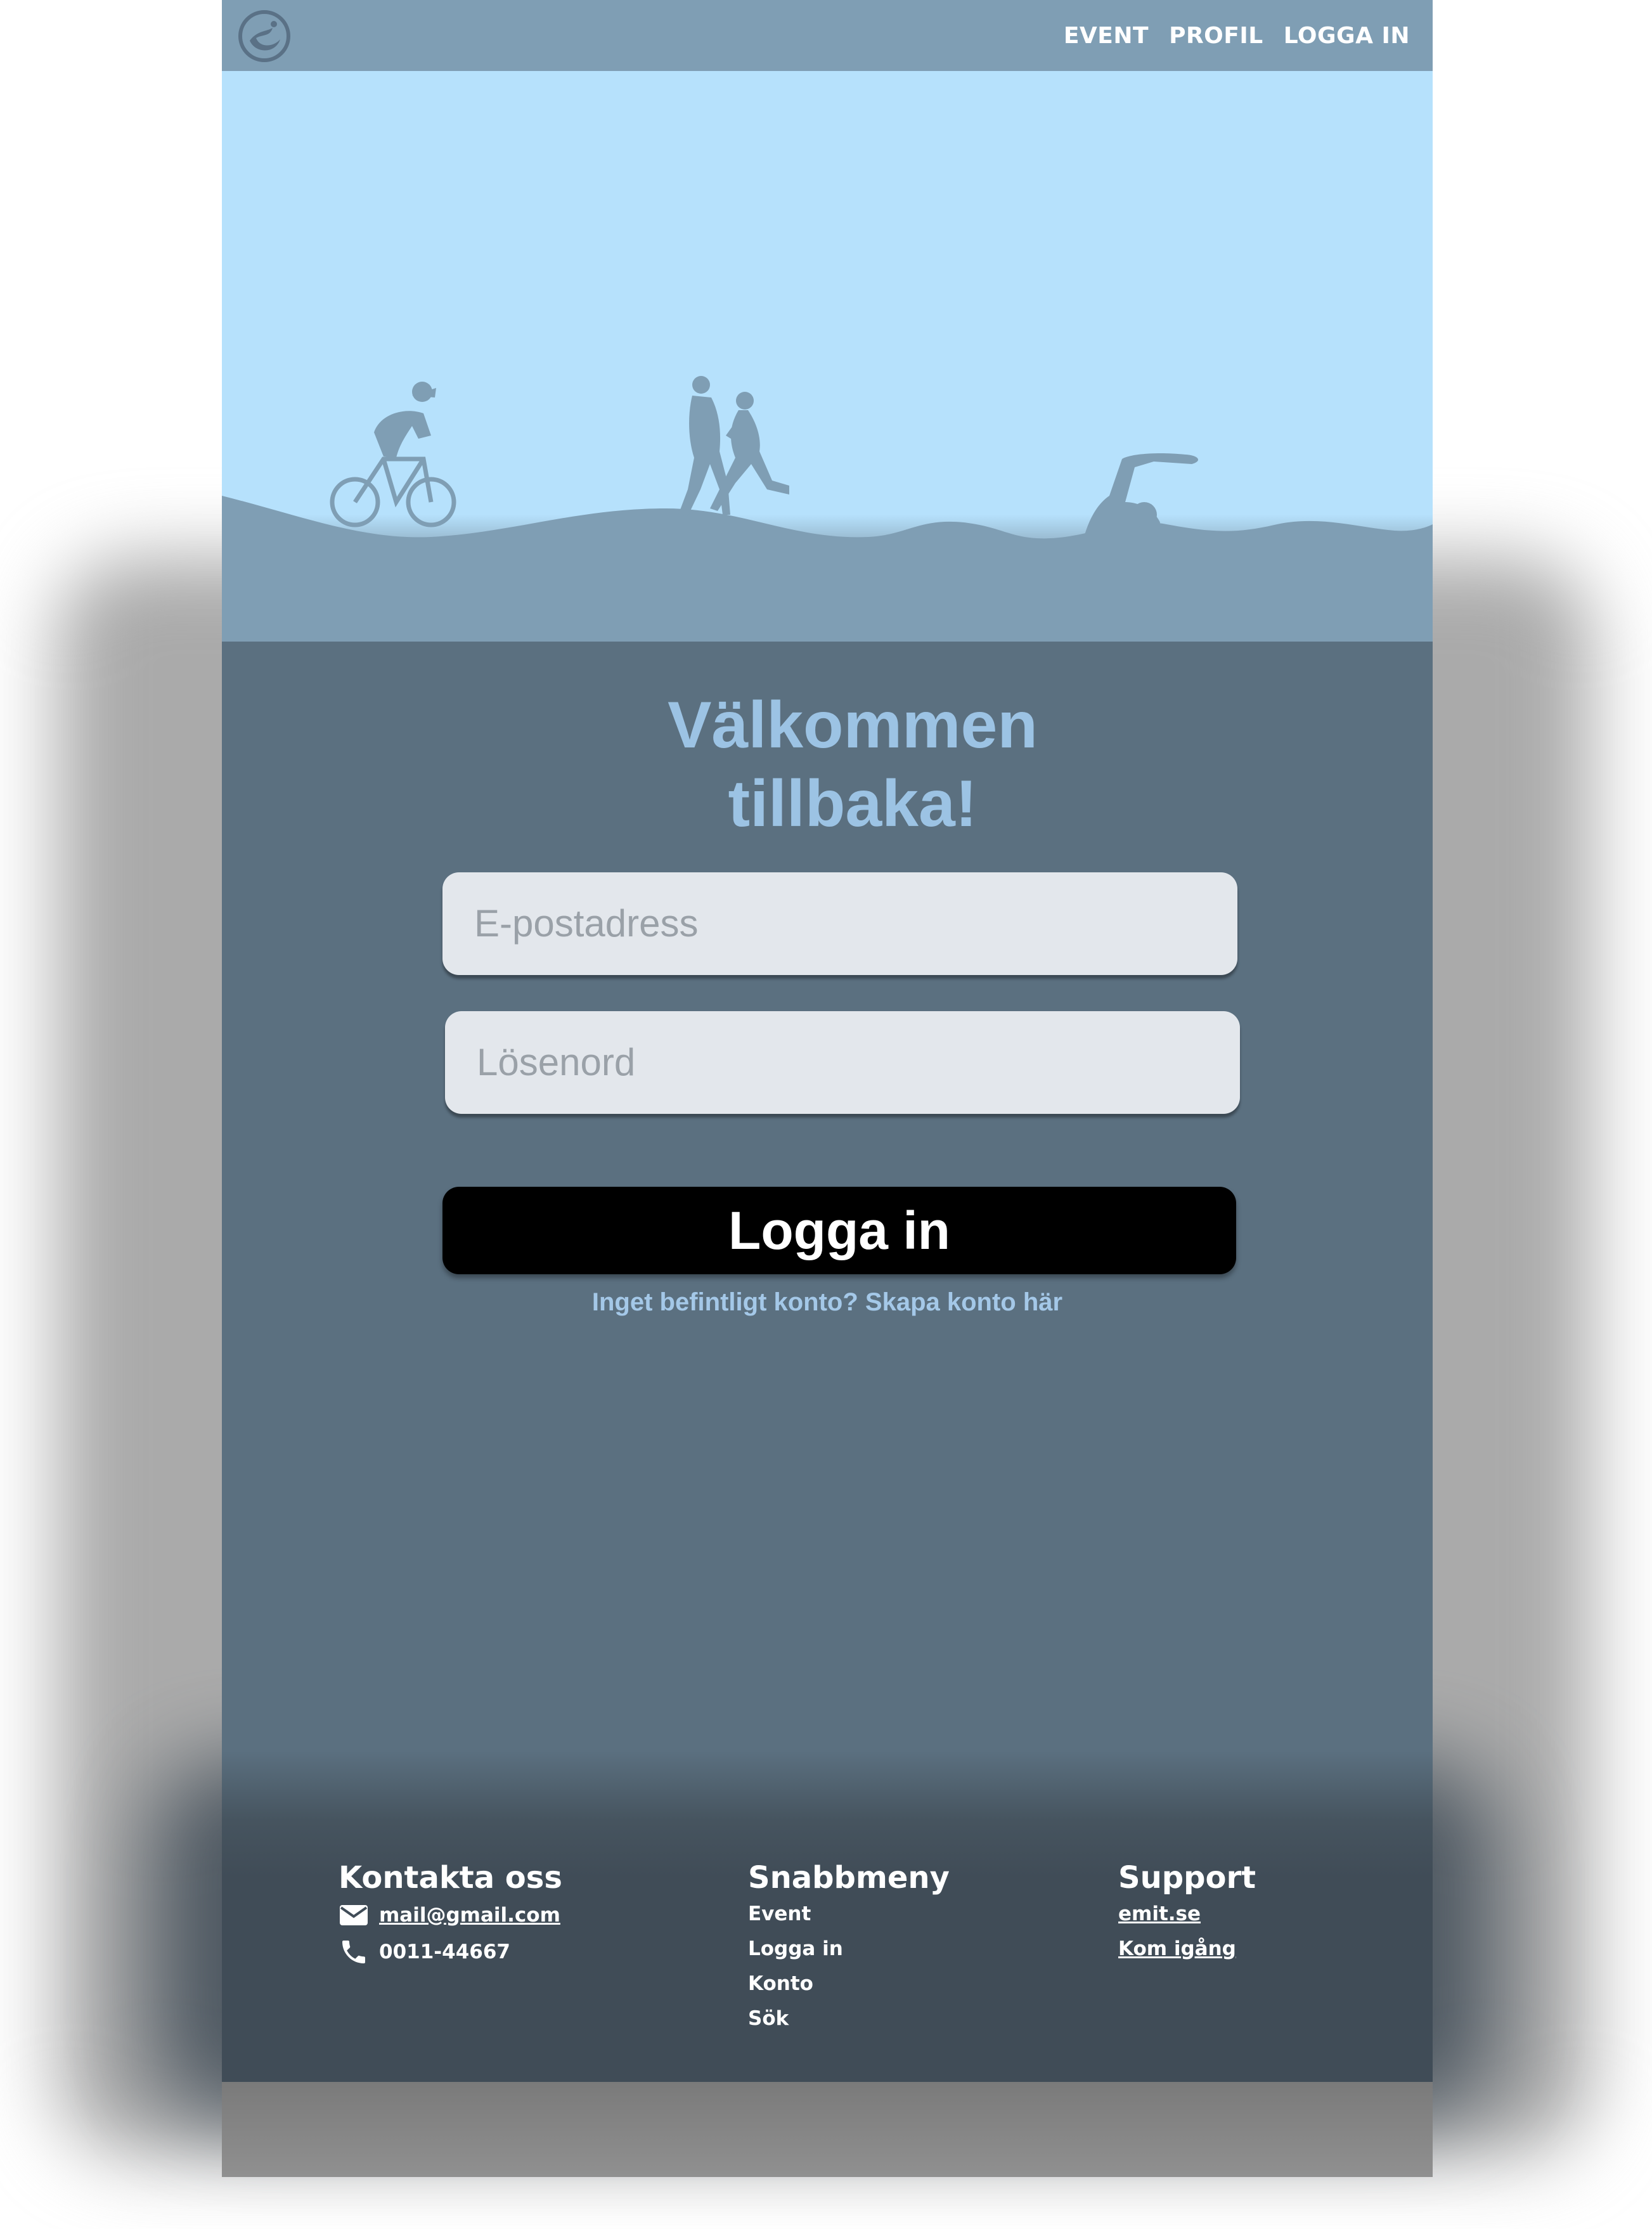 This screenshot has height=2229, width=1652. Describe the element at coordinates (444, 1952) in the screenshot. I see `contact-phone: 0011-44667` at that location.